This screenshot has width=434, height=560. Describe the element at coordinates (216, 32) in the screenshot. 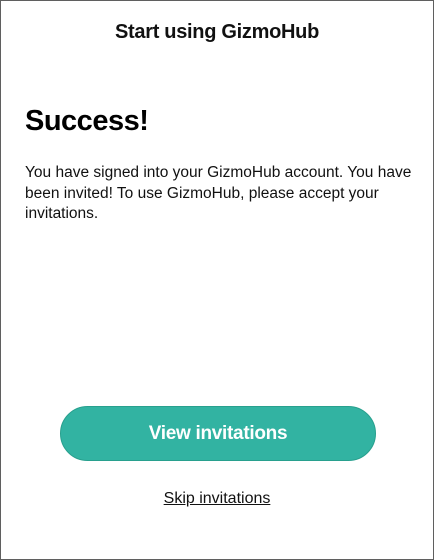

I see `page-title: Start using GizmoHub` at that location.